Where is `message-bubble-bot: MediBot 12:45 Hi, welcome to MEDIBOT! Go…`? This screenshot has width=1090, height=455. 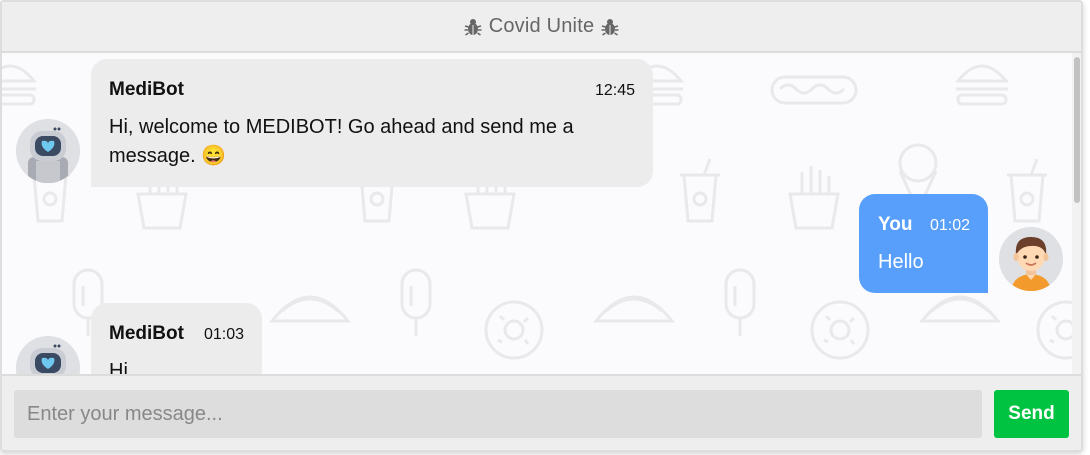
message-bubble-bot: MediBot 12:45 Hi, welcome to MEDIBOT! Go… is located at coordinates (372, 123).